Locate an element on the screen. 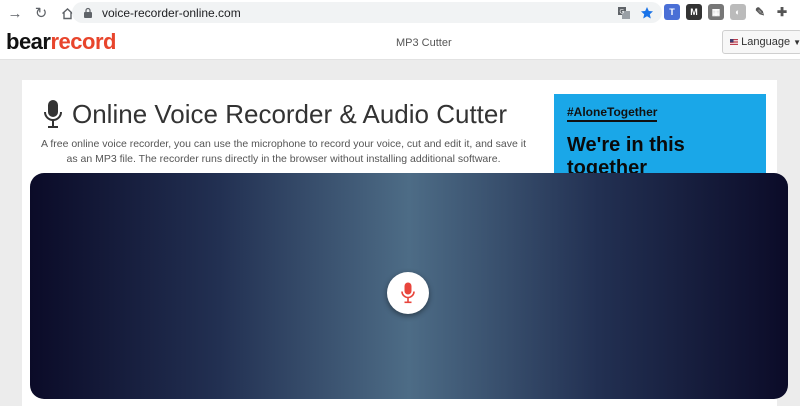  puzzle-icon: ✚ is located at coordinates (782, 12).